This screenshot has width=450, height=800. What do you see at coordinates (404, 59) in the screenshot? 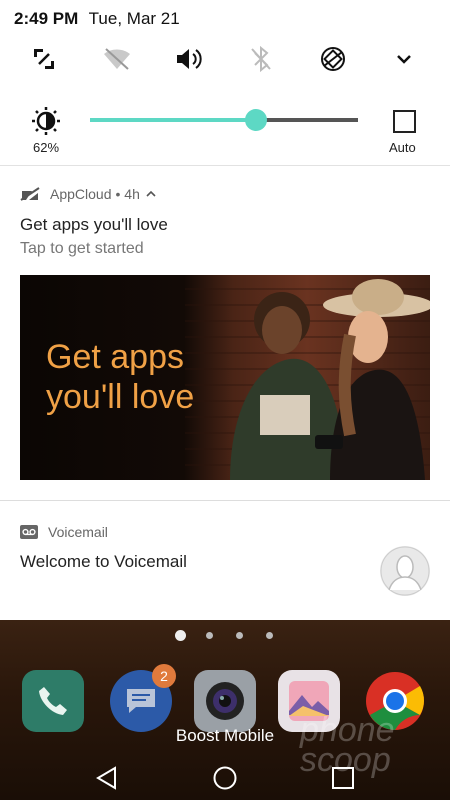
I see `expand-chevron-icon` at bounding box center [404, 59].